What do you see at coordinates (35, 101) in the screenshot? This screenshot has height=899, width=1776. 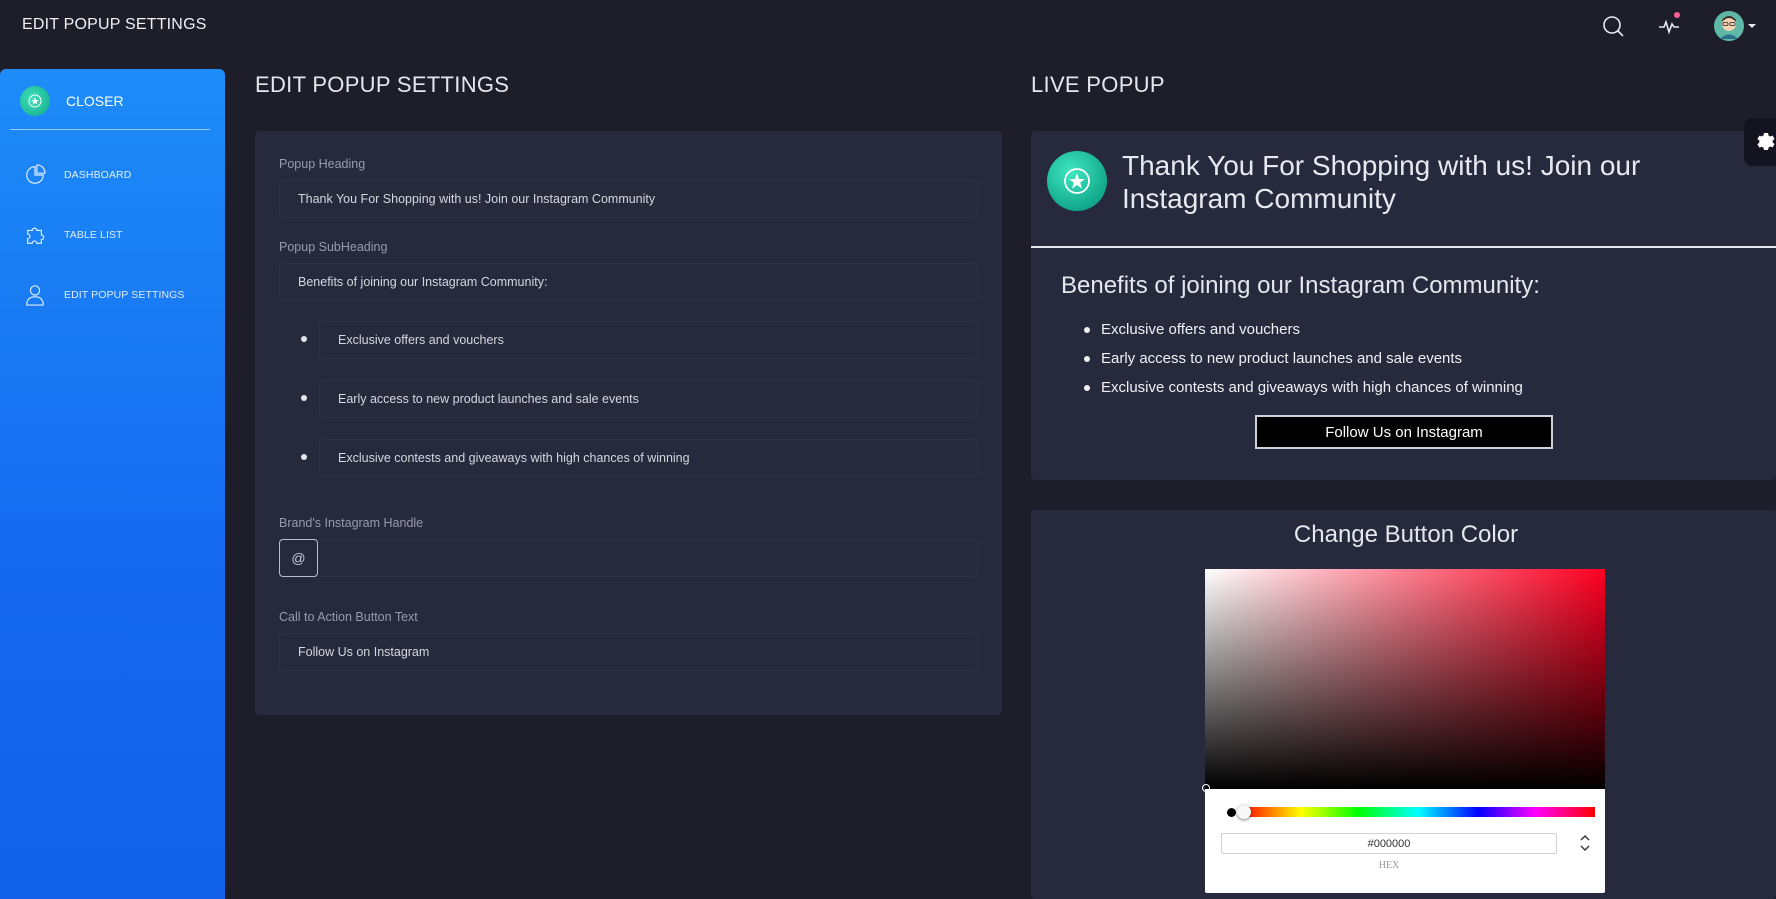 I see `logo-icon` at bounding box center [35, 101].